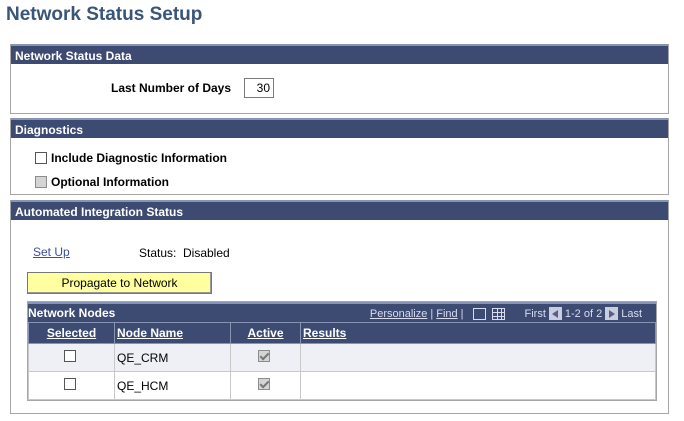  What do you see at coordinates (259, 88) in the screenshot?
I see `last-number-of-days-input` at bounding box center [259, 88].